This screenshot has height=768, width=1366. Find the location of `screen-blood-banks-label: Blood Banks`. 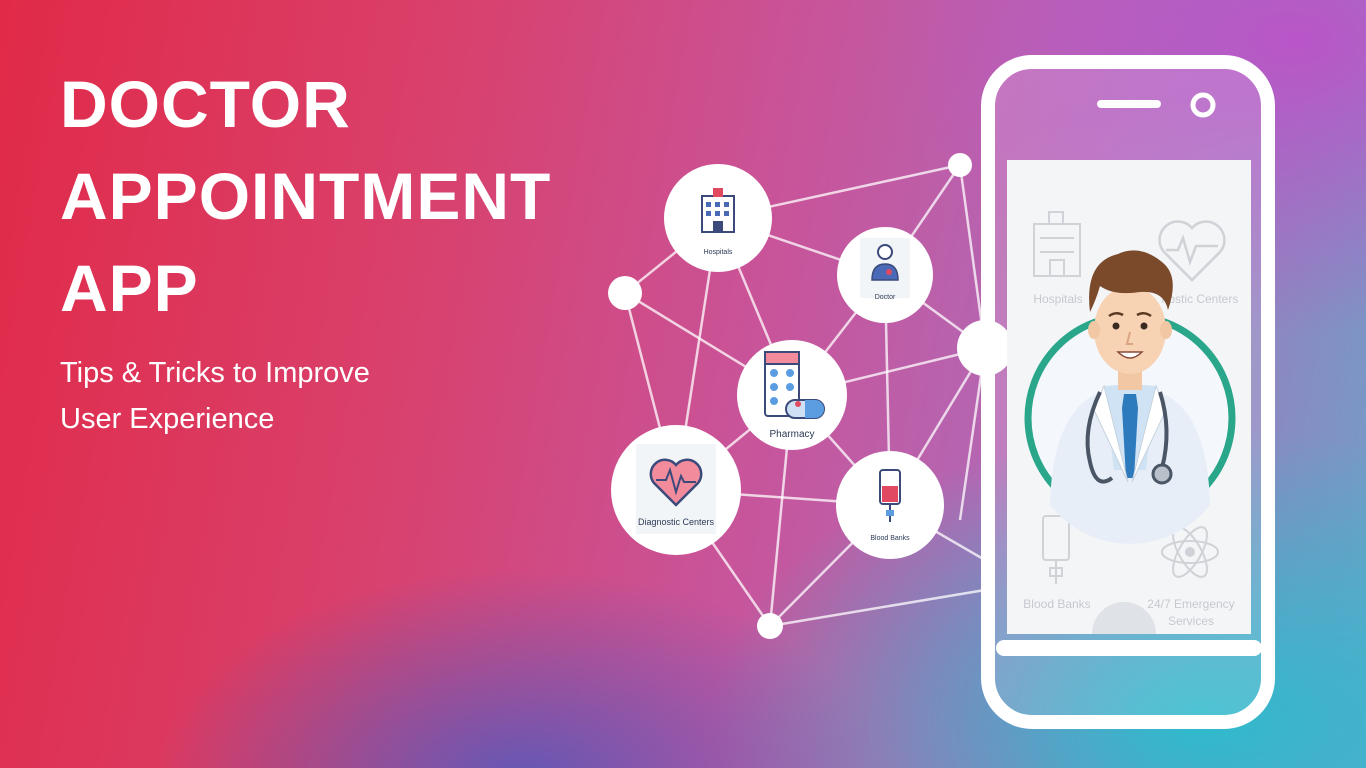

screen-blood-banks-label: Blood Banks is located at coordinates (1056, 604).